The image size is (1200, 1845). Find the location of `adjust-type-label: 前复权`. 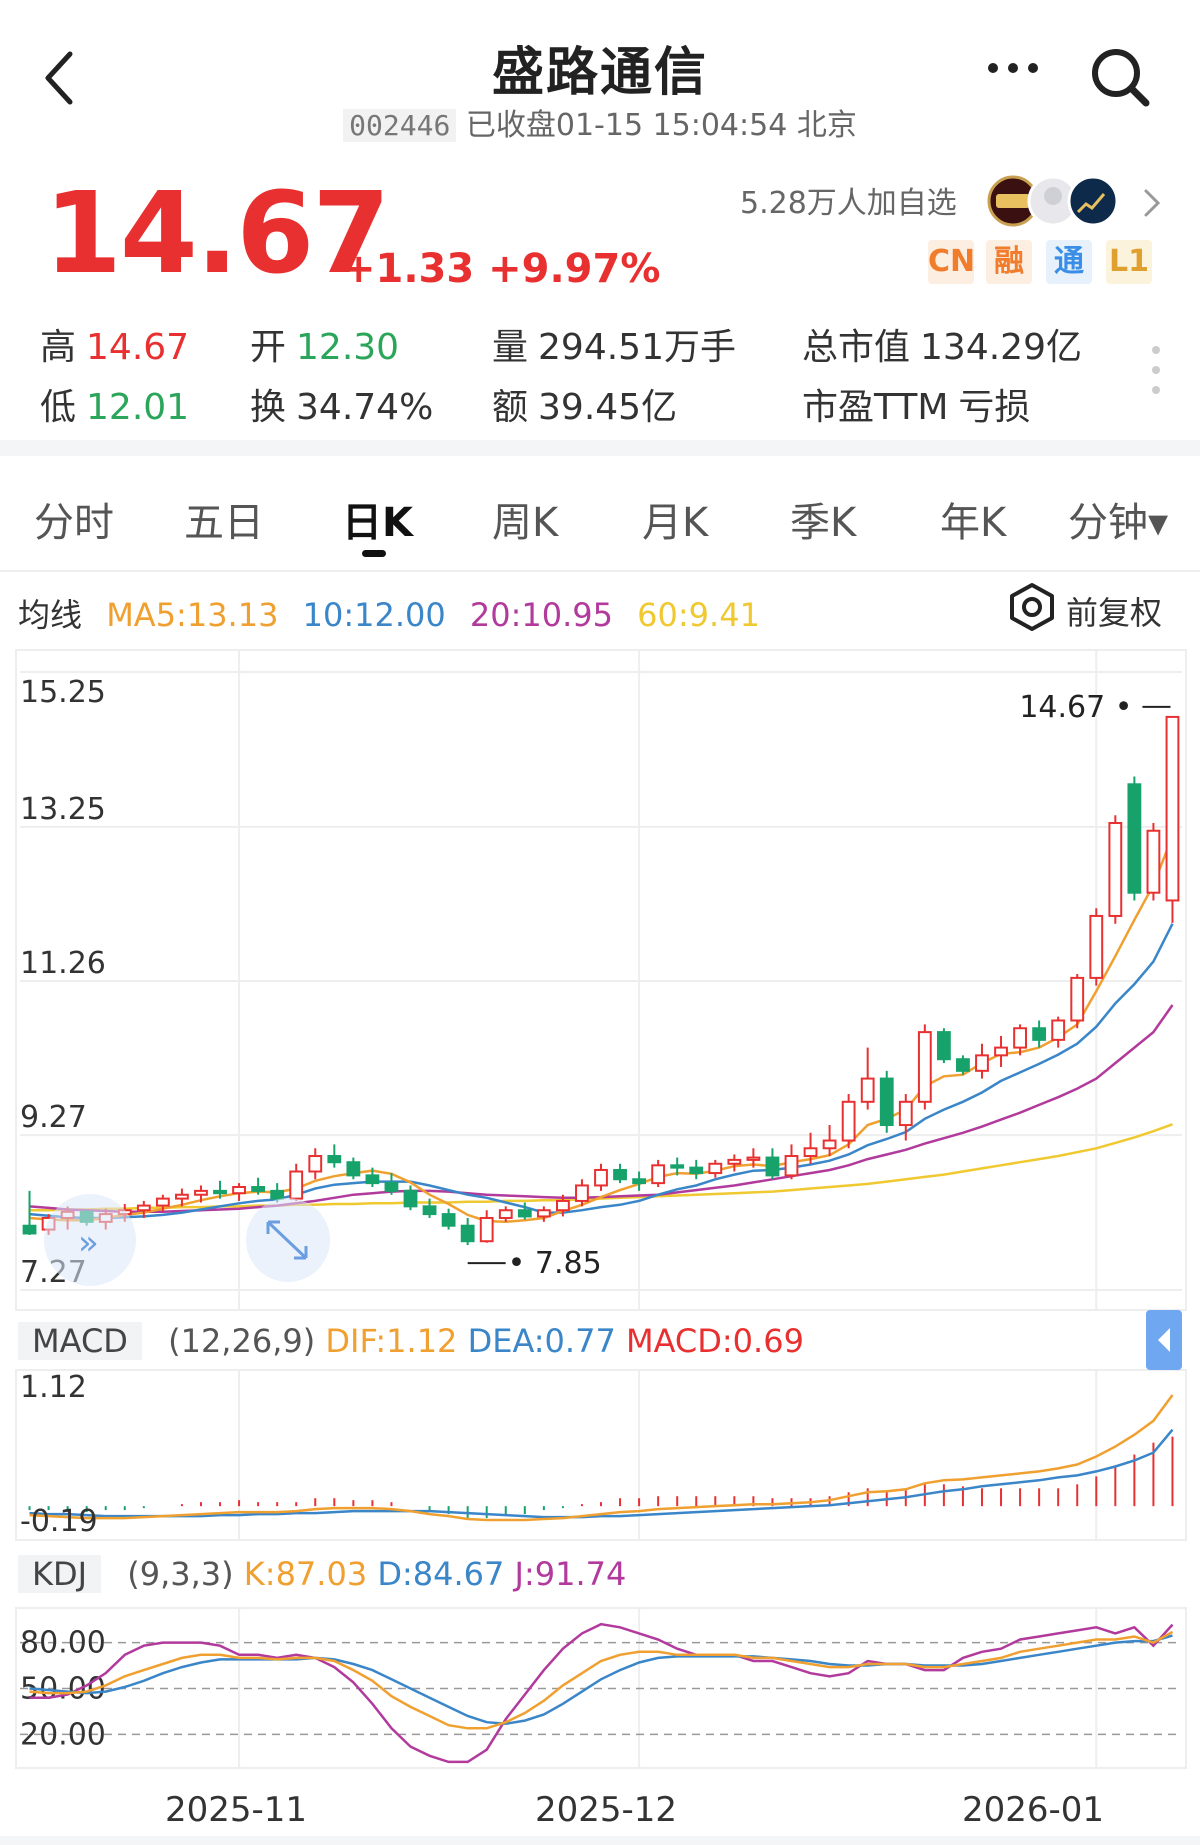

adjust-type-label: 前复权 is located at coordinates (1114, 611).